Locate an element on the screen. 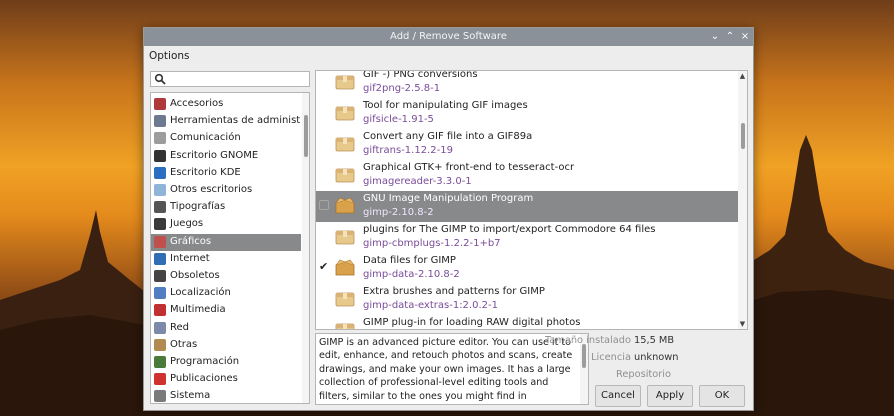  category-item: Tipografías is located at coordinates (226, 207).